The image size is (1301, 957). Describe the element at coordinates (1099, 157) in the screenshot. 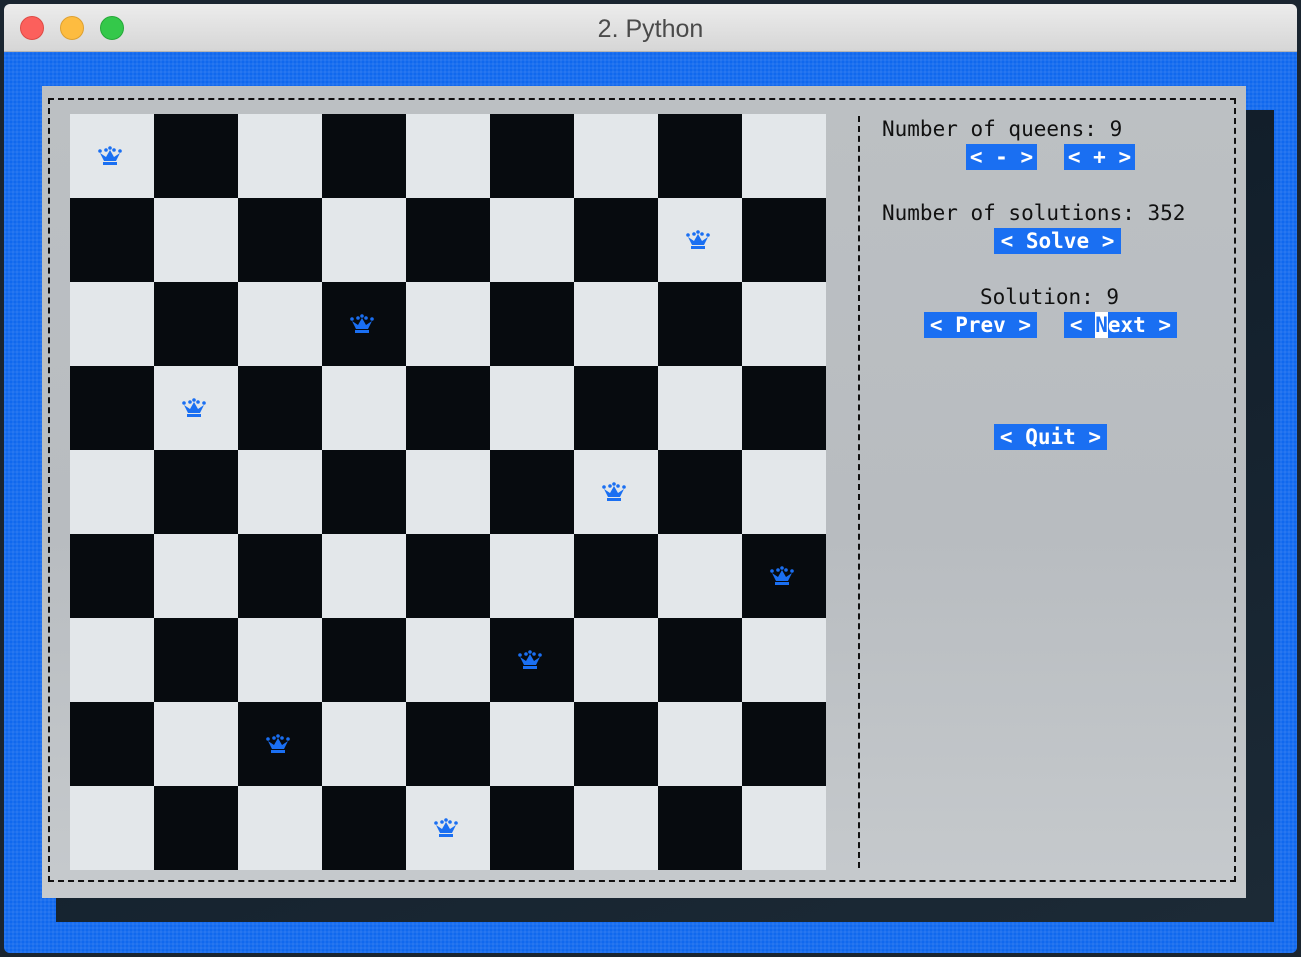

I see `increase-queens-button: < + >` at that location.